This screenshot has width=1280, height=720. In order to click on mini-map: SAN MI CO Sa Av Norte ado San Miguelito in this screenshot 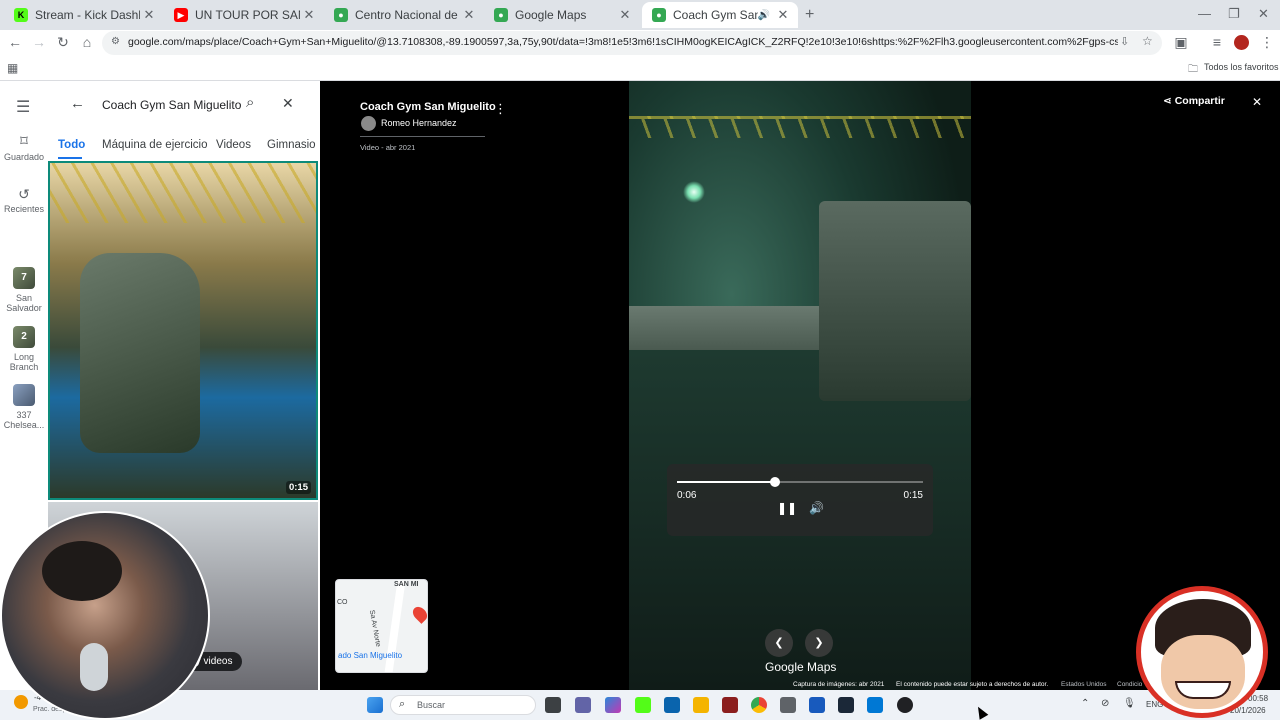, I will do `click(381, 626)`.